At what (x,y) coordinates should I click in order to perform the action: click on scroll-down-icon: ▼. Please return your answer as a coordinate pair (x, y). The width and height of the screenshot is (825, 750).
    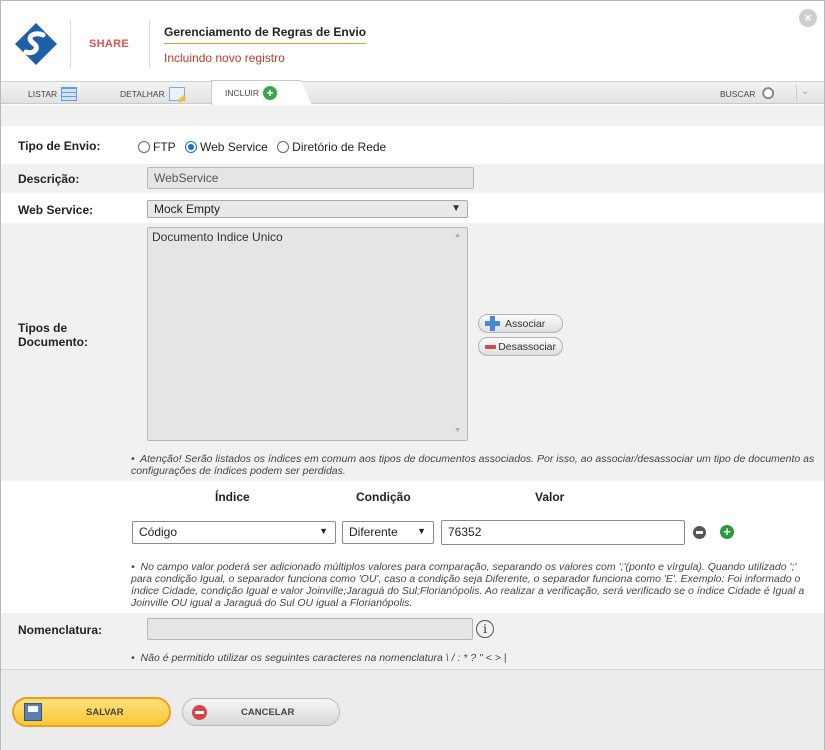
    Looking at the image, I should click on (457, 430).